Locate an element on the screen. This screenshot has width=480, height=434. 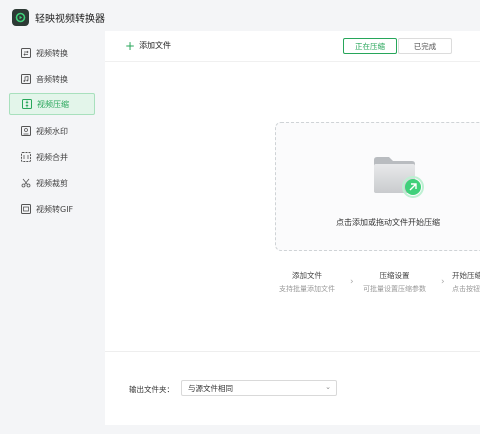
step-start-compress: 开始压缩 点击按钮 is located at coordinates (466, 282).